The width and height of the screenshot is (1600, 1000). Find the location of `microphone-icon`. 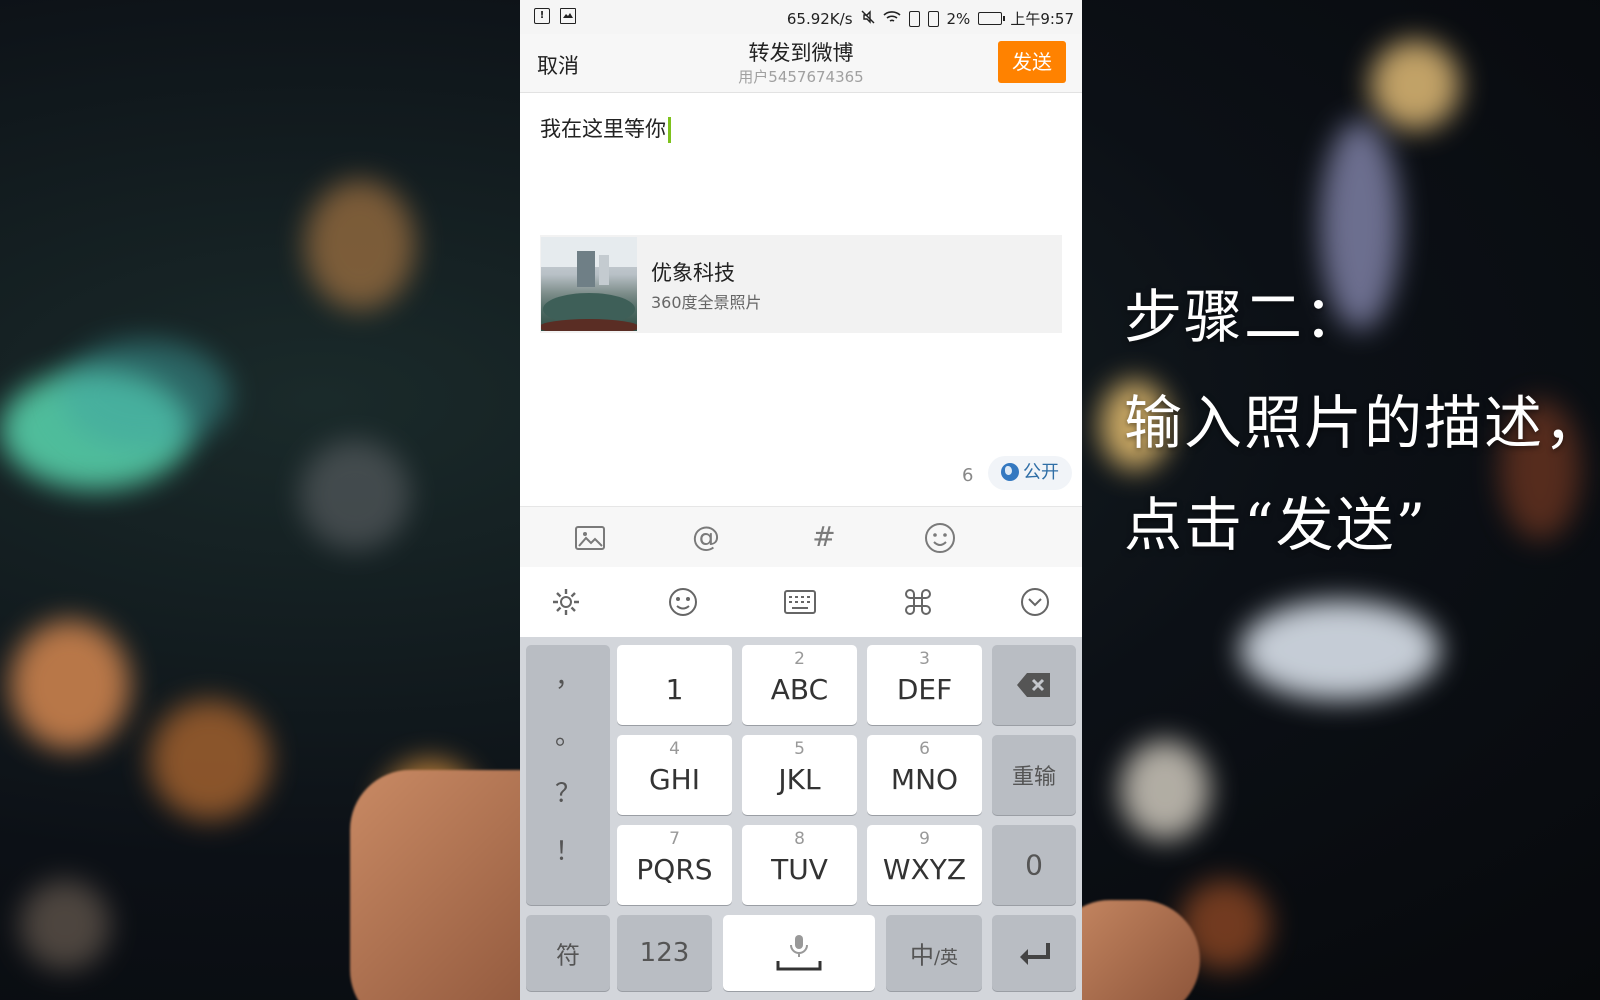

microphone-icon is located at coordinates (799, 953).